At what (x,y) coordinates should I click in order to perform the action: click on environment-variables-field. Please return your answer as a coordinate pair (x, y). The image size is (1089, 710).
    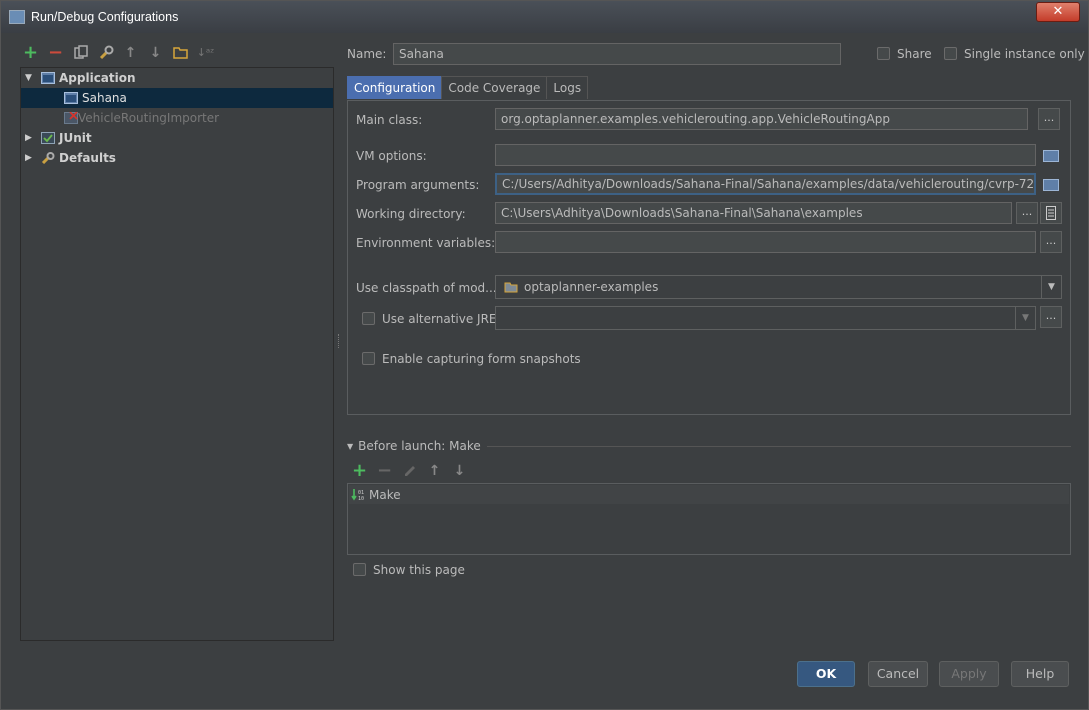
    Looking at the image, I should click on (765, 242).